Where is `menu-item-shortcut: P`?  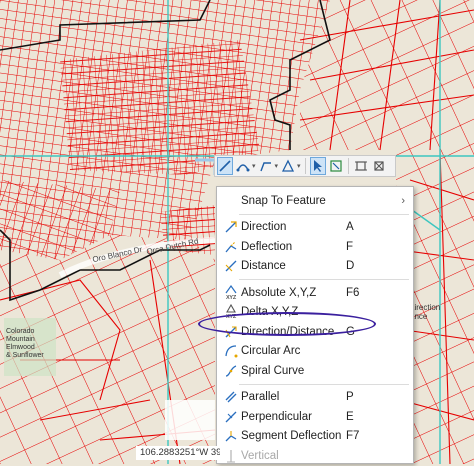 menu-item-shortcut: P is located at coordinates (350, 397).